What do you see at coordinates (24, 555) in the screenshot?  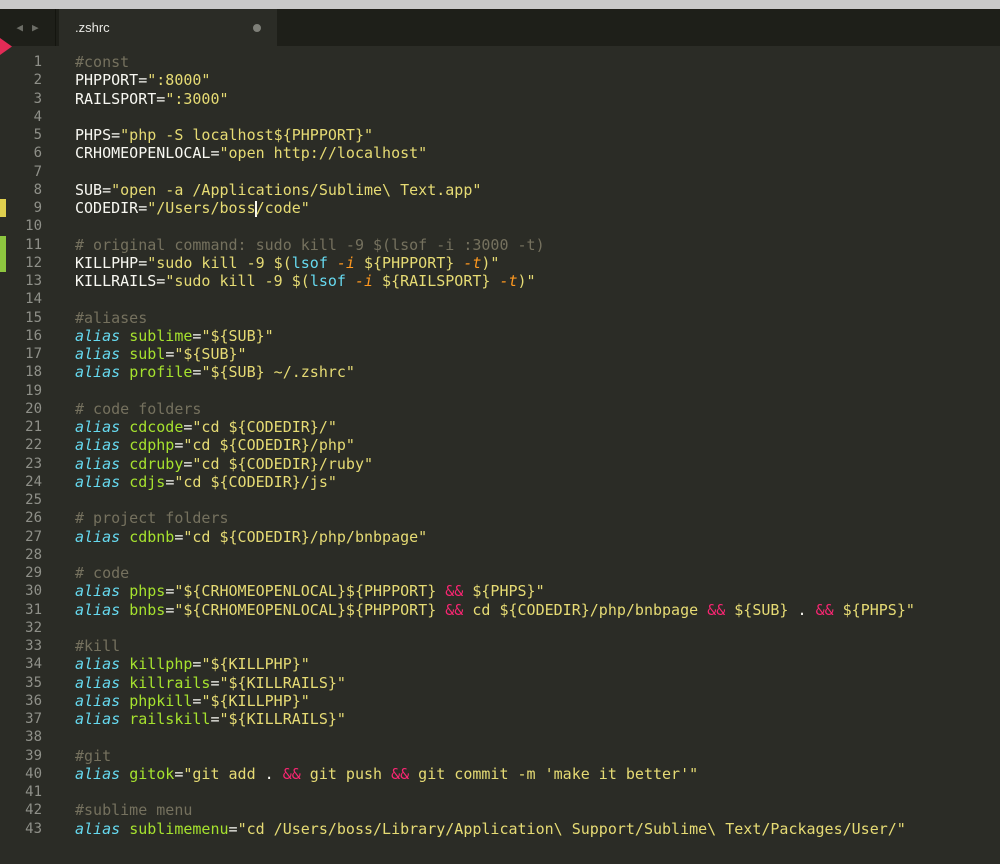 I see `line-number: 28` at bounding box center [24, 555].